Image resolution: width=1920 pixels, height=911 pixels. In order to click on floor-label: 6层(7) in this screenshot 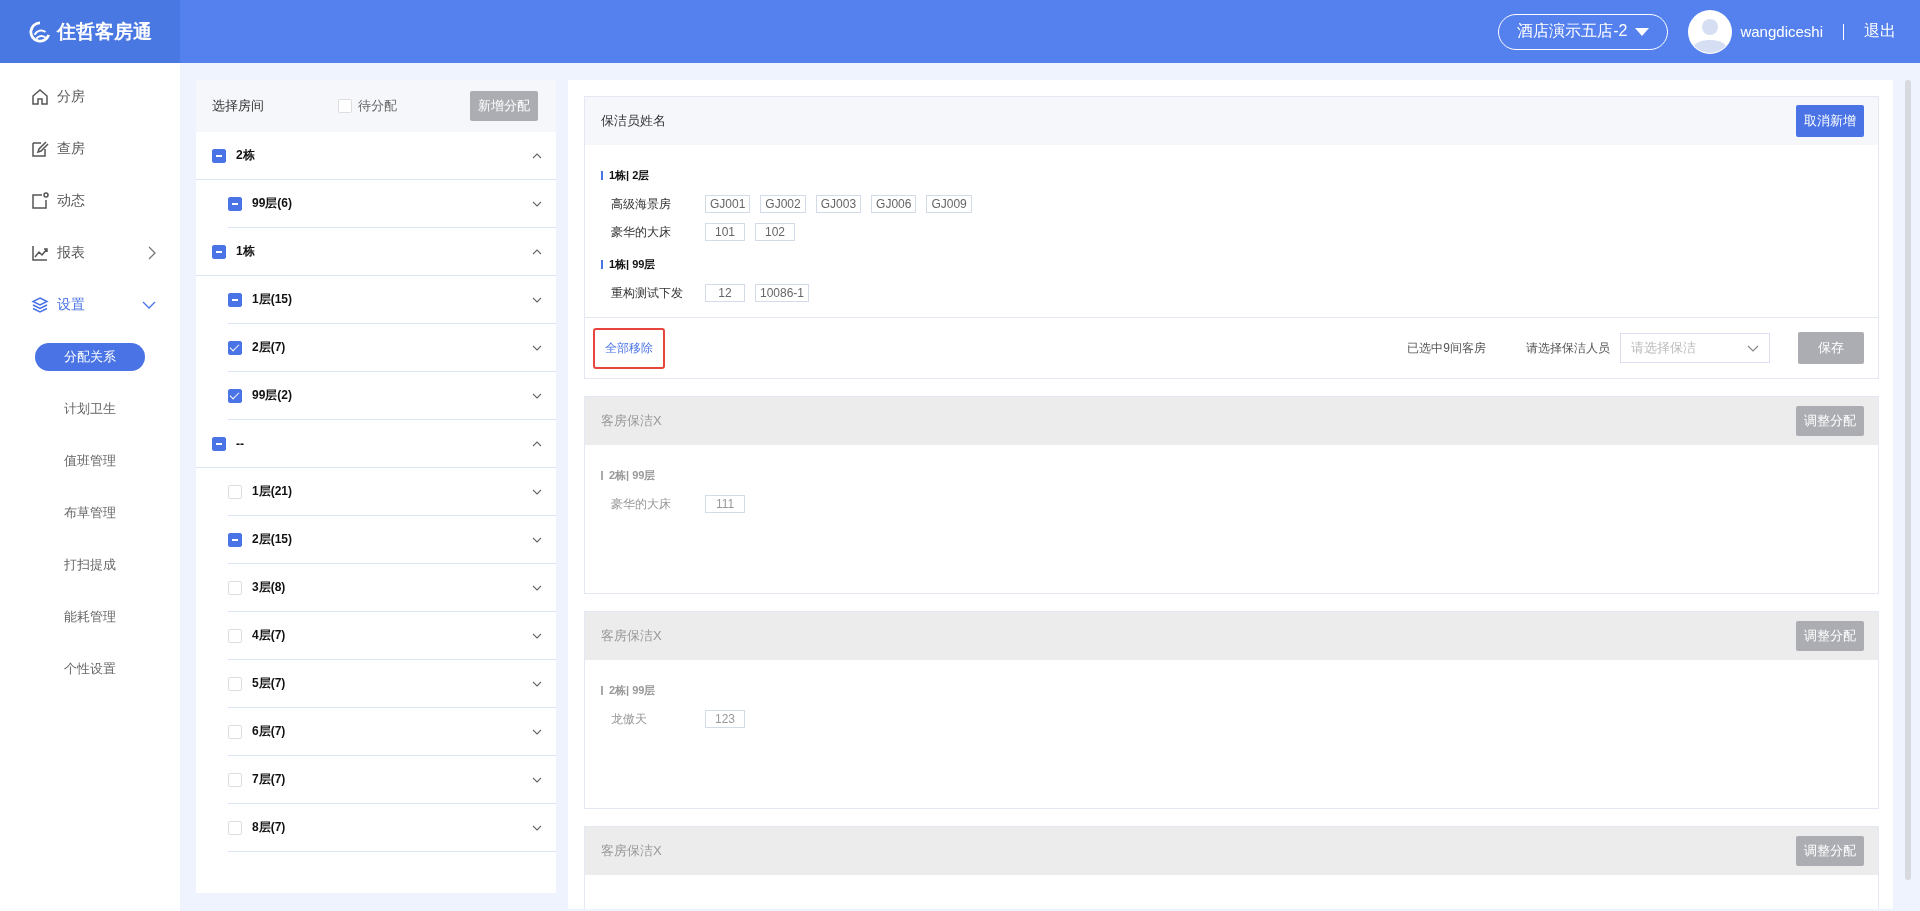, I will do `click(269, 731)`.